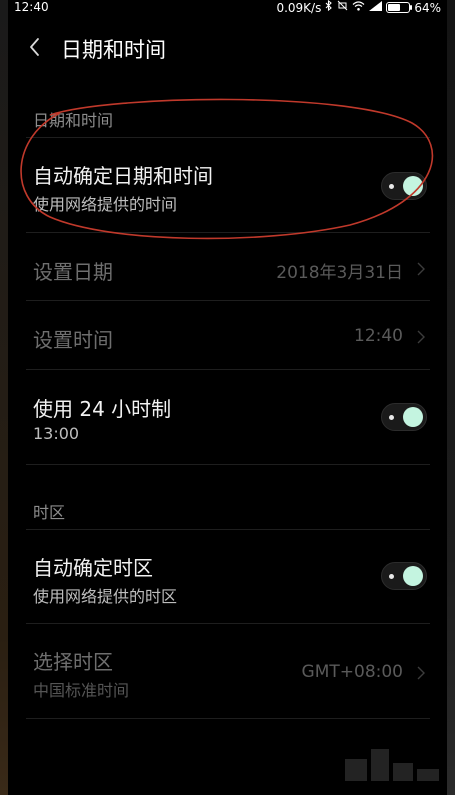  Describe the element at coordinates (227, 671) in the screenshot. I see `row-select-timezone: 选择时区 中国标准时间 GMT+08:00` at that location.